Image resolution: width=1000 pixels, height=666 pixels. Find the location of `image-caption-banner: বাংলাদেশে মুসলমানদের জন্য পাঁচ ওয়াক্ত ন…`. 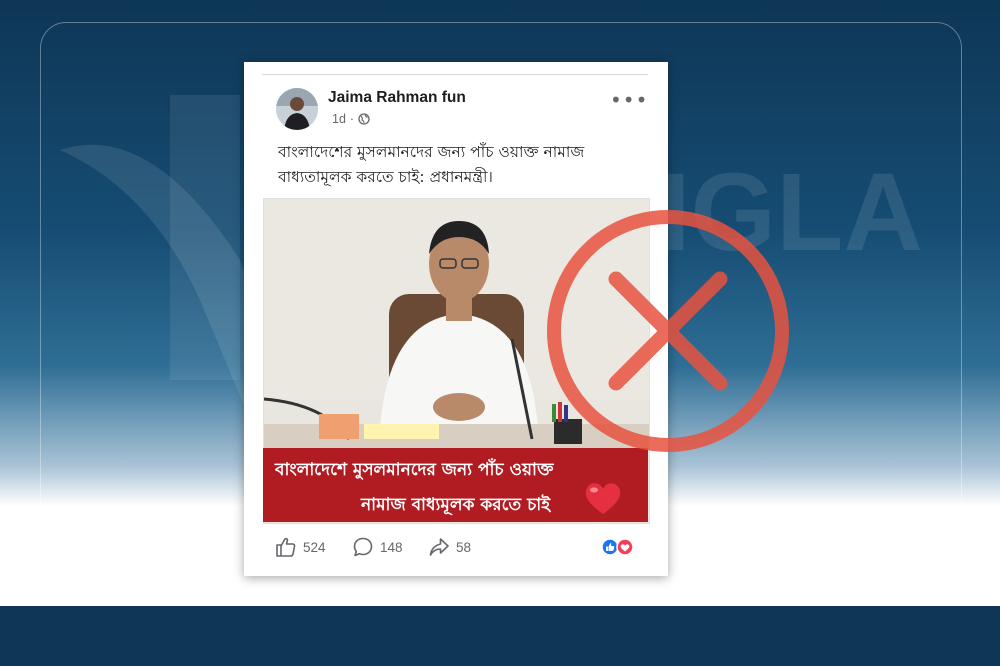

image-caption-banner: বাংলাদেশে মুসলমানদের জন্য পাঁচ ওয়াক্ত ন… is located at coordinates (455, 485).